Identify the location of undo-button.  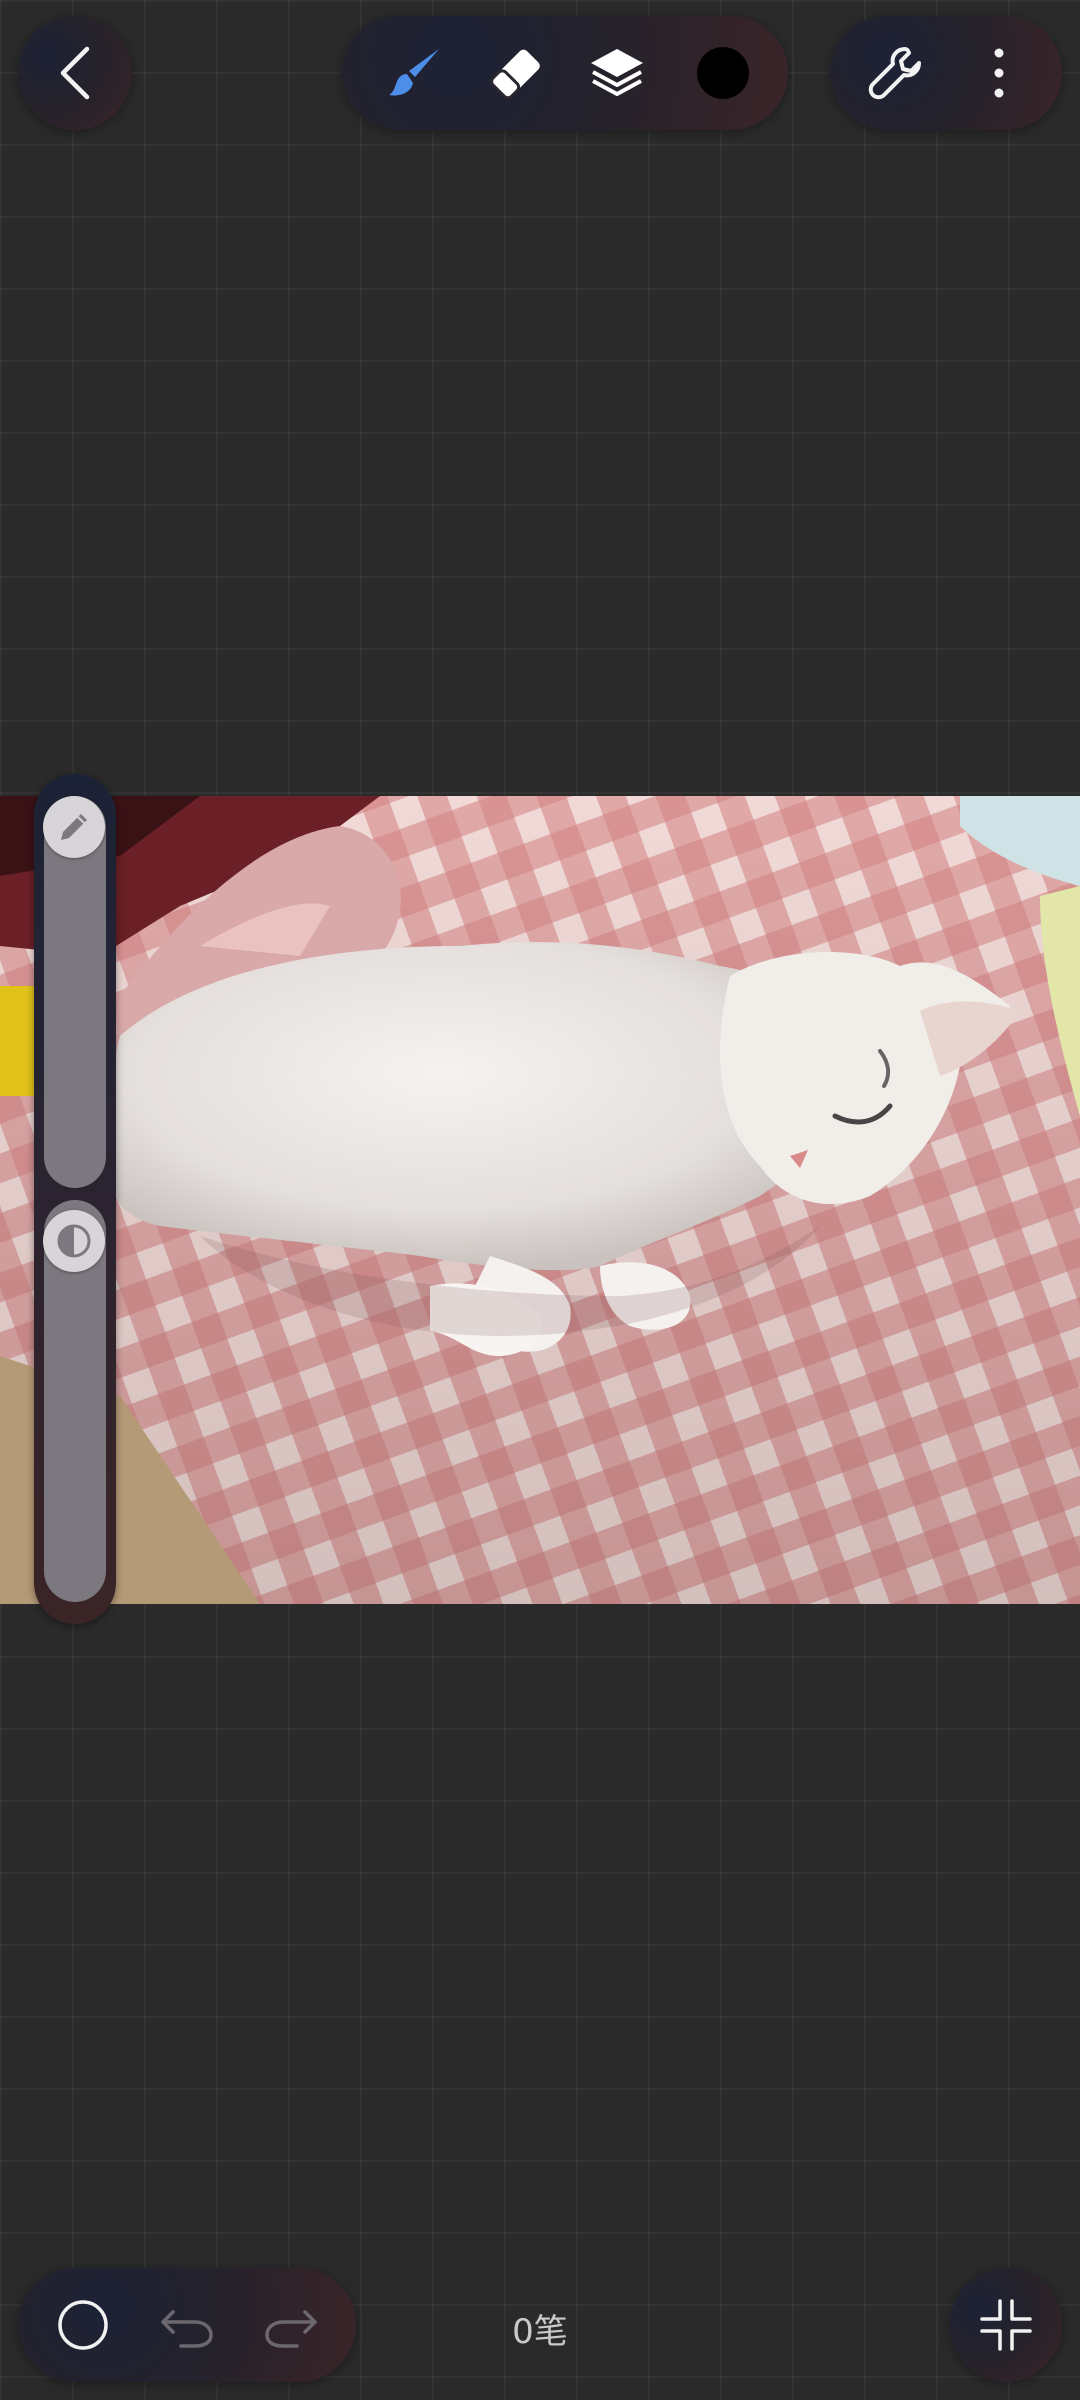
(187, 2325).